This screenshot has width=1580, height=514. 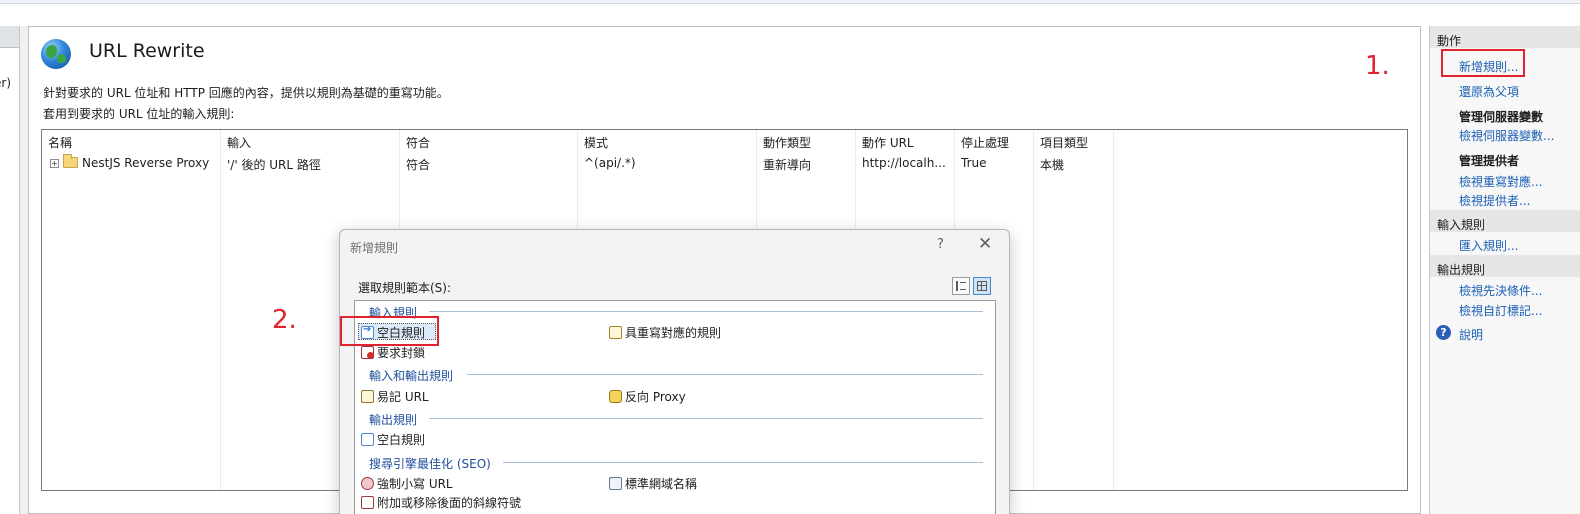 I want to click on column-header-action-url: 動作 URL, so click(x=888, y=142).